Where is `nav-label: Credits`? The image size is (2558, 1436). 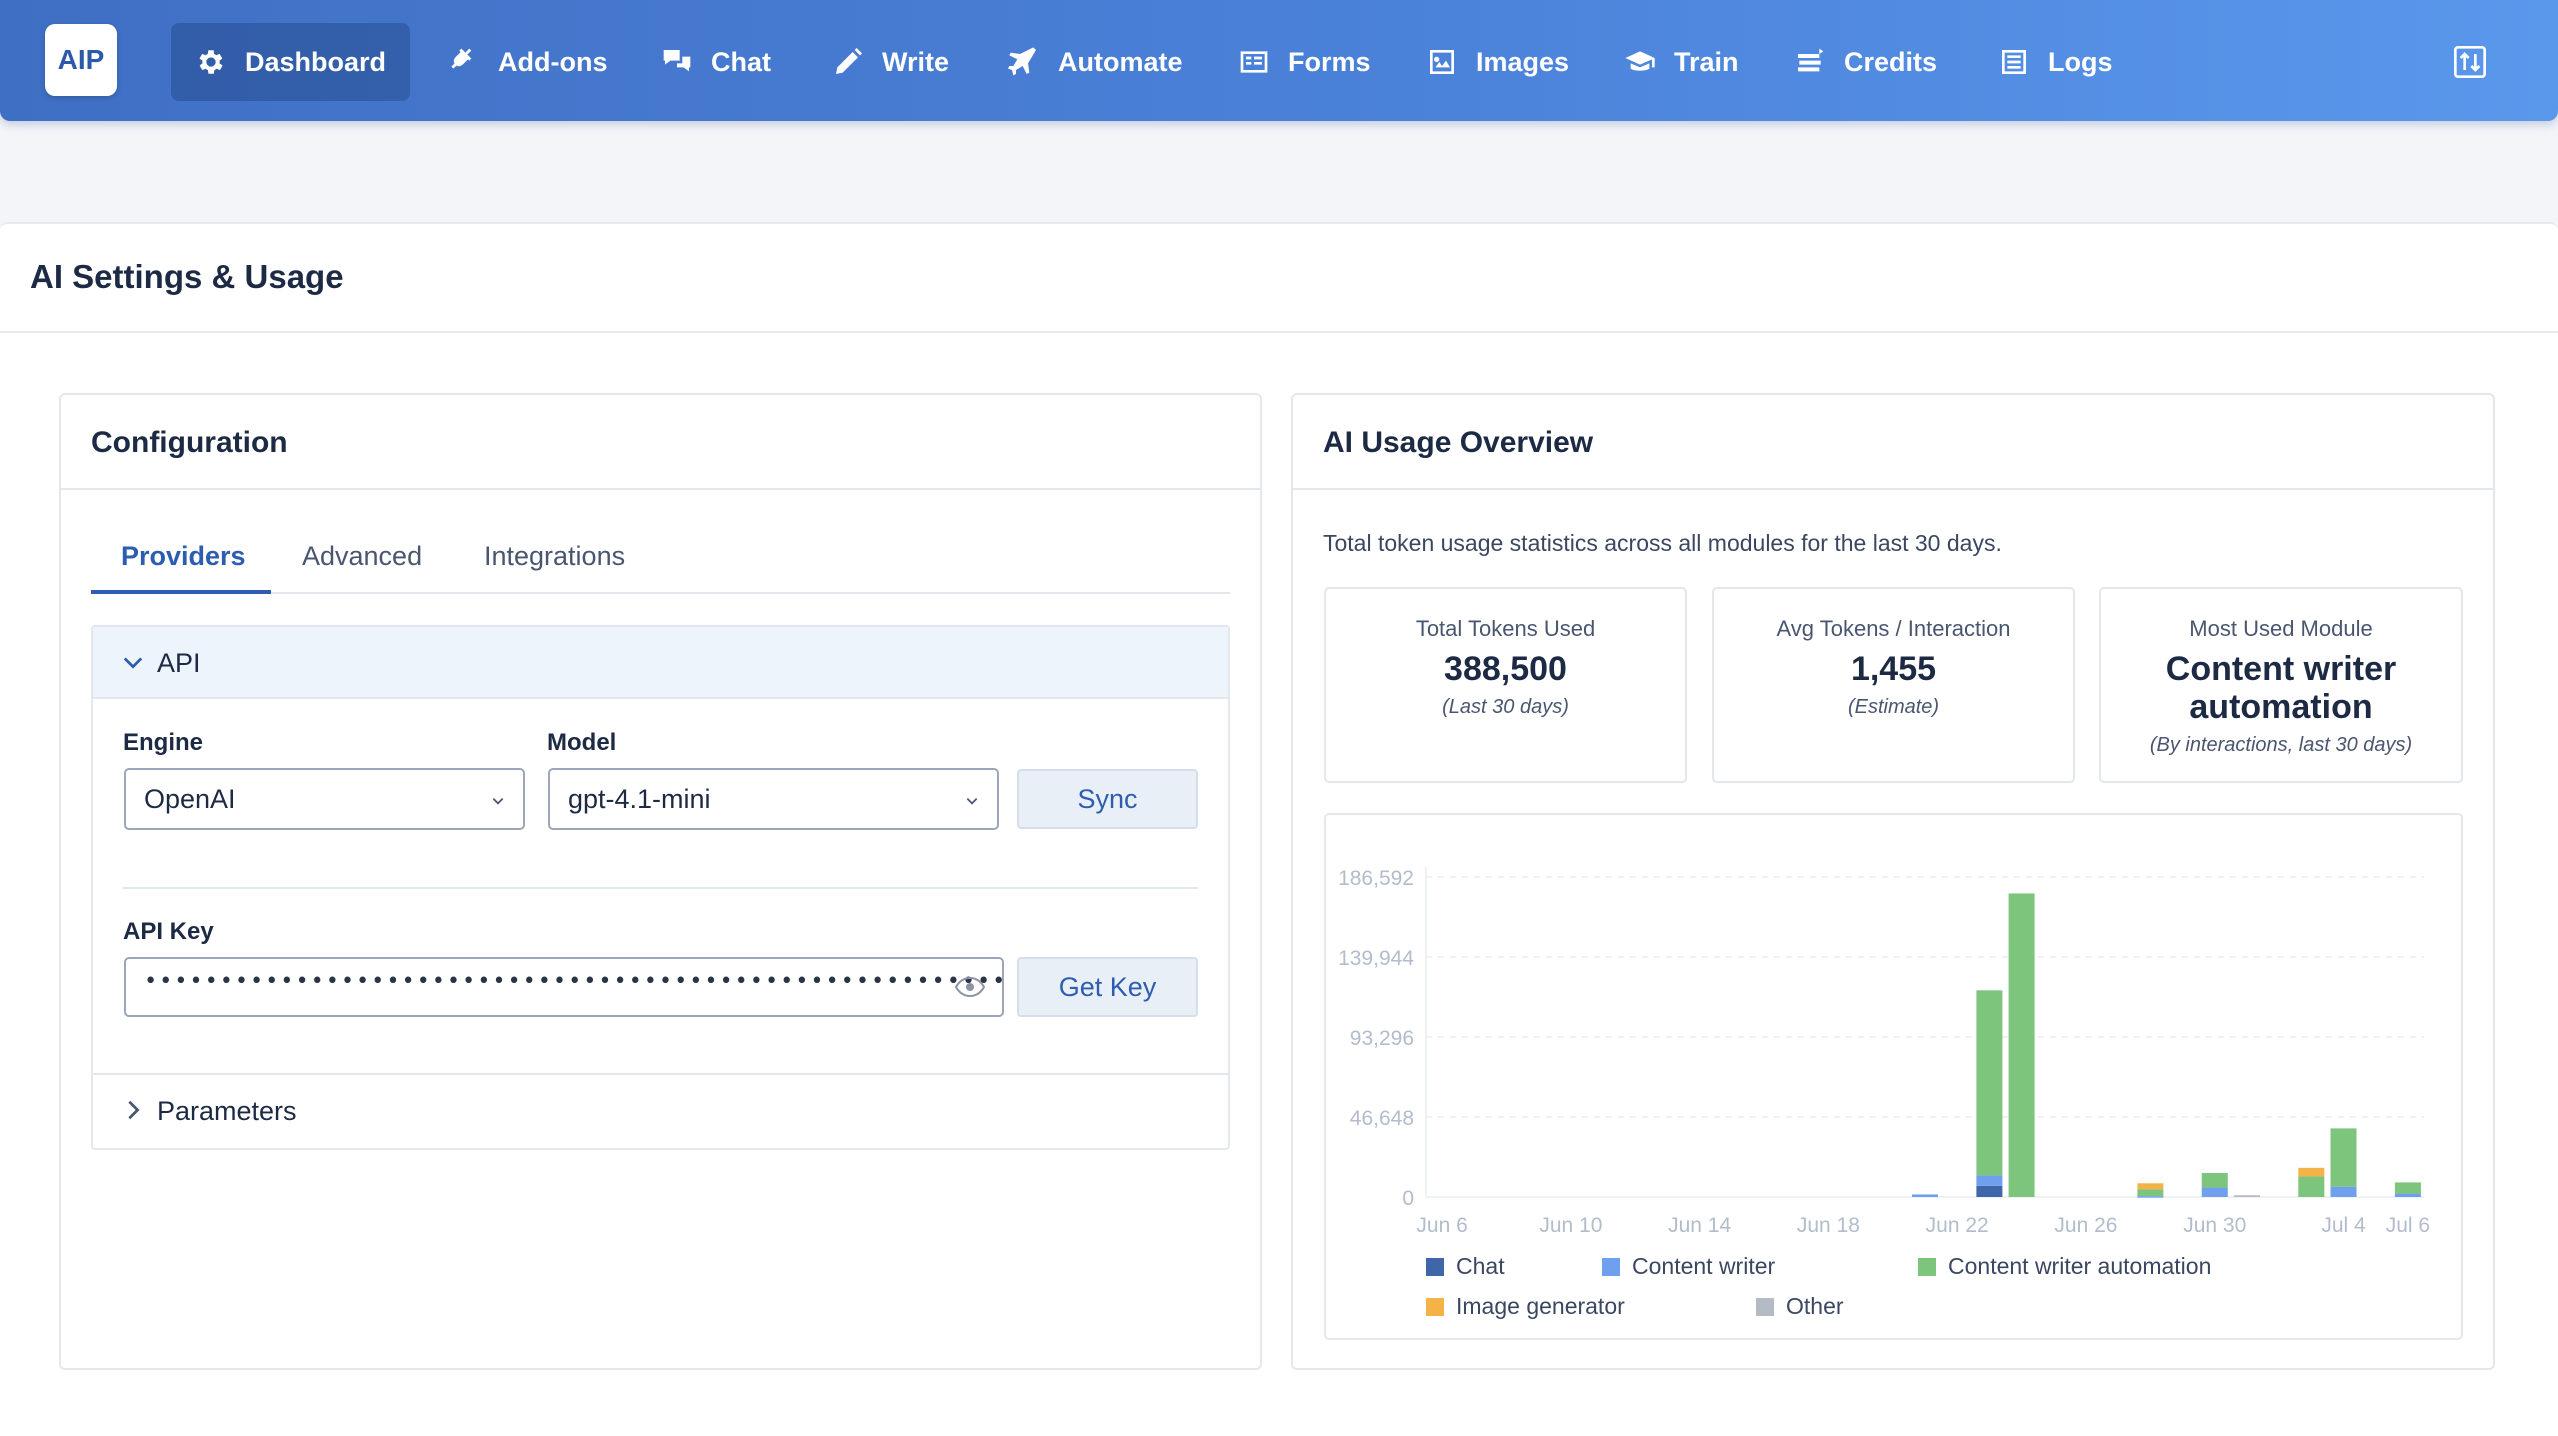 nav-label: Credits is located at coordinates (1891, 61).